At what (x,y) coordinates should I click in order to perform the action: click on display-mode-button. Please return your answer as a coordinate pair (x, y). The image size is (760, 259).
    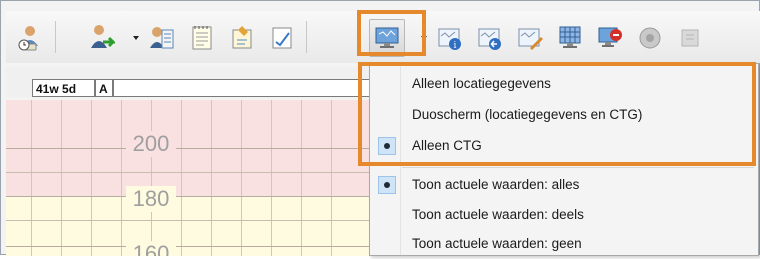
    Looking at the image, I should click on (387, 38).